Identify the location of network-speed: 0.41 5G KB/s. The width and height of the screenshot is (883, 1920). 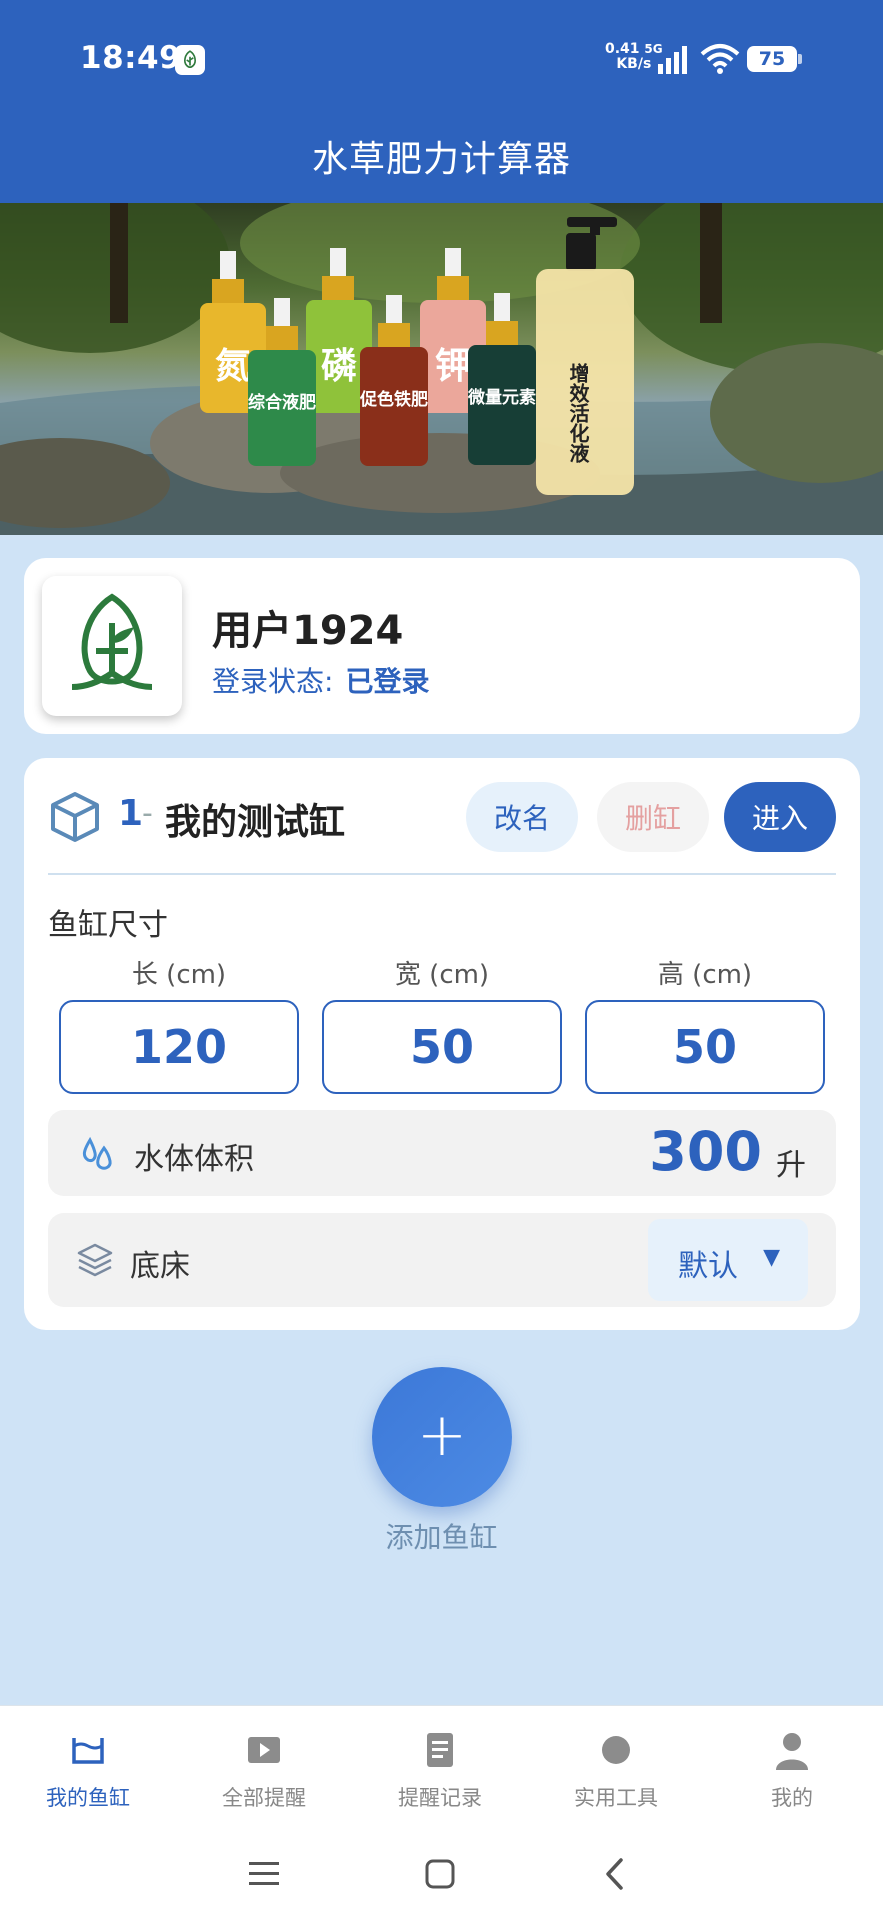
(634, 56).